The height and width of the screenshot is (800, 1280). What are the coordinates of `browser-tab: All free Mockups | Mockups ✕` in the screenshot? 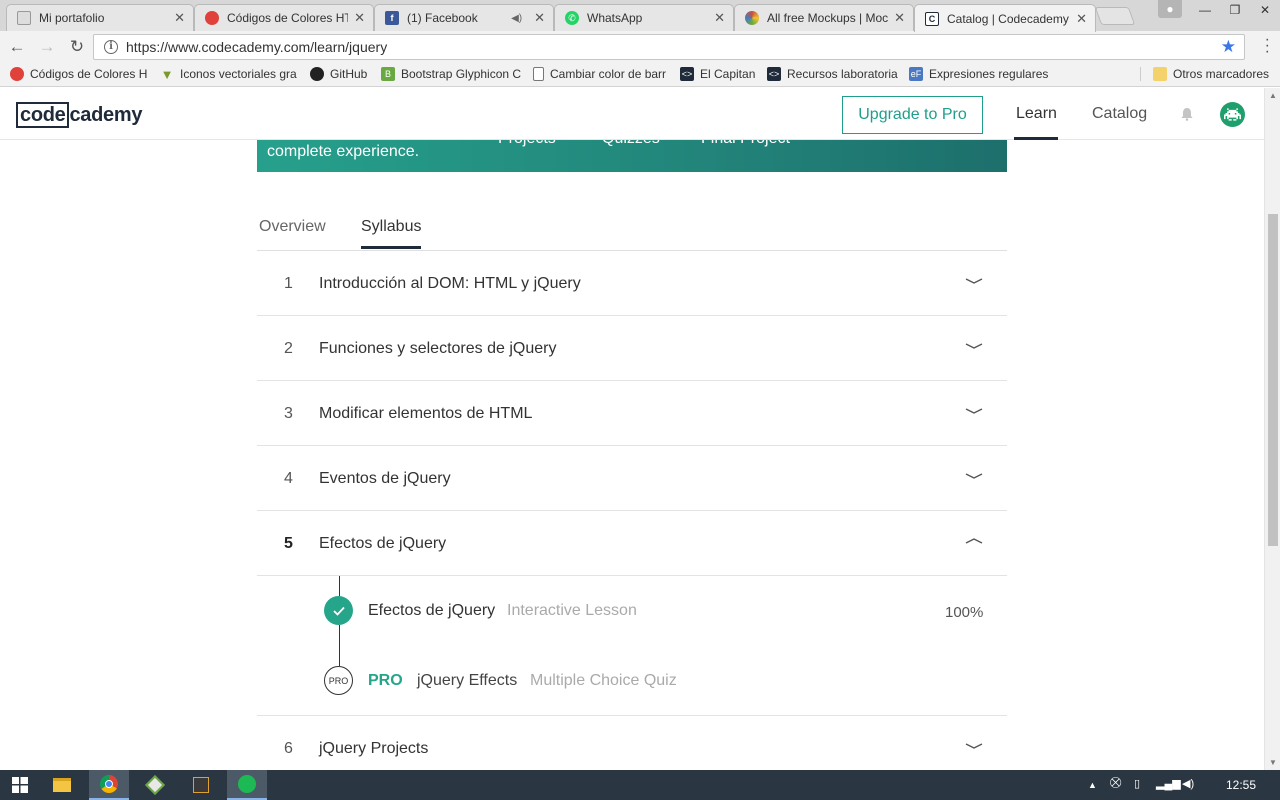 It's located at (824, 17).